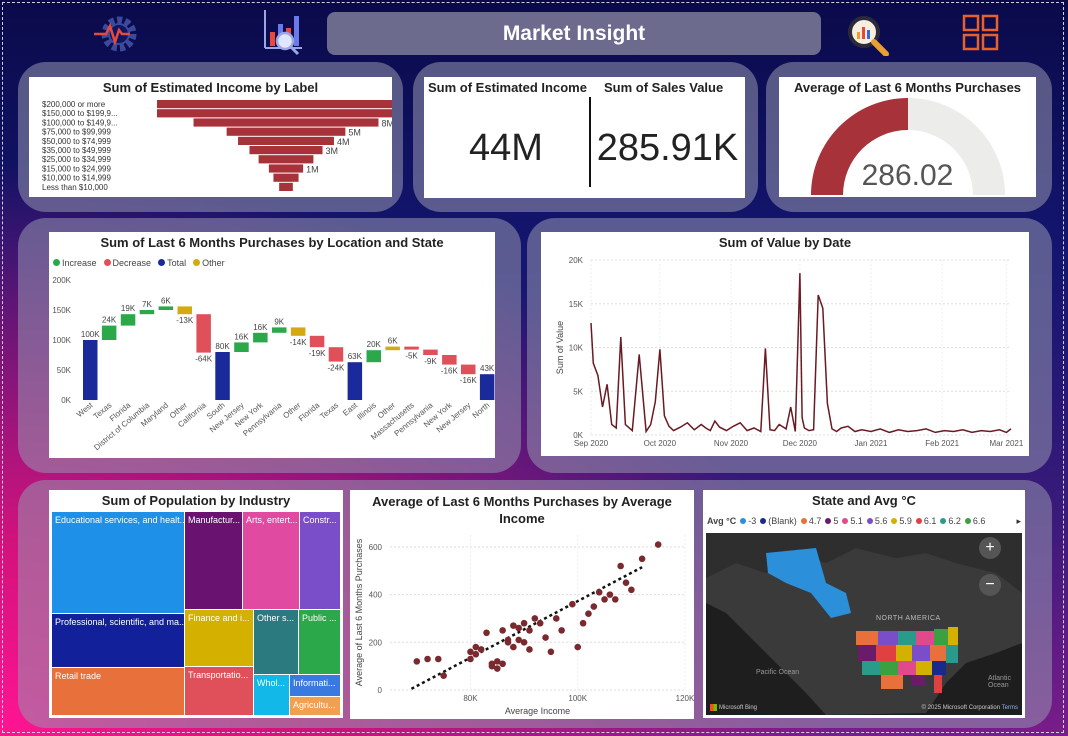 The image size is (1068, 736). What do you see at coordinates (876, 521) in the screenshot?
I see `map-legend-item: 5.6` at bounding box center [876, 521].